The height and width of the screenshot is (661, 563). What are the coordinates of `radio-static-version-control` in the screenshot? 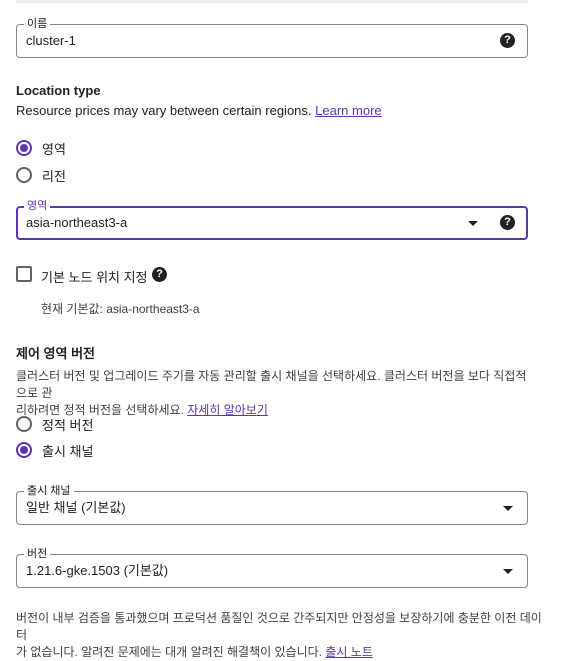 It's located at (24, 424).